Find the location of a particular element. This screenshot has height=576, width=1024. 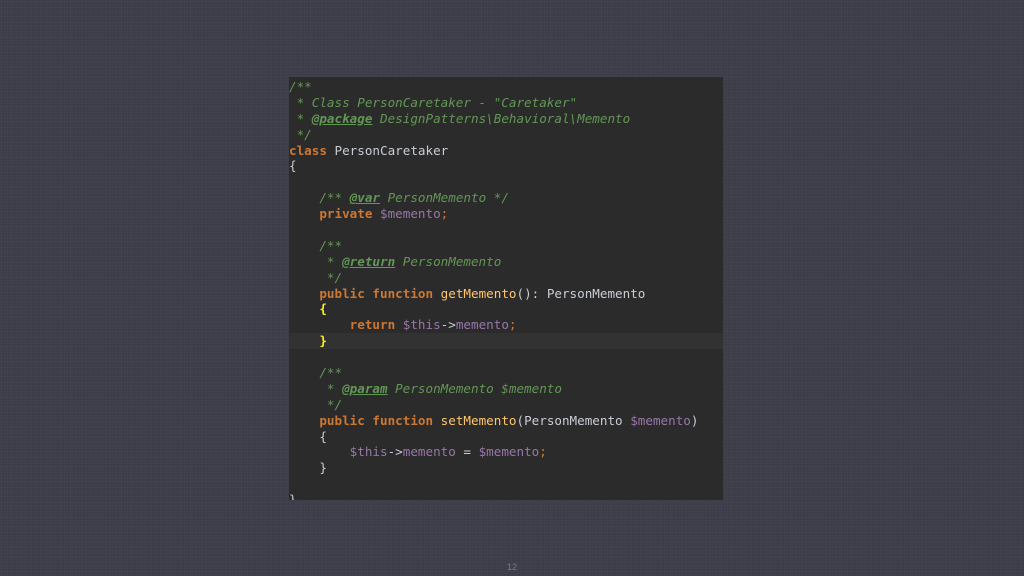

function-params-close: ) is located at coordinates (694, 420).